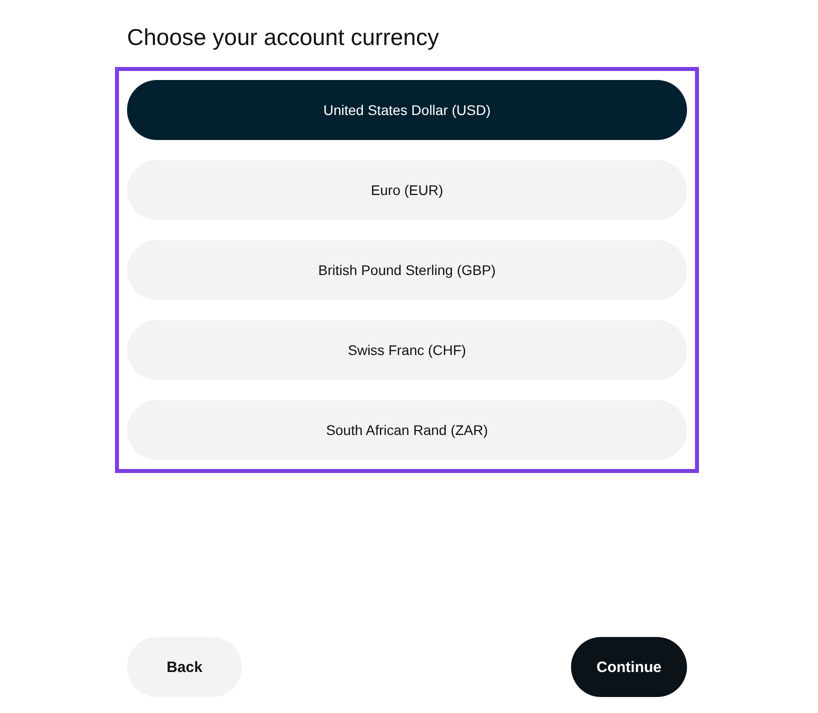  What do you see at coordinates (407, 350) in the screenshot?
I see `currency-option: Swiss Franc (CHF)` at bounding box center [407, 350].